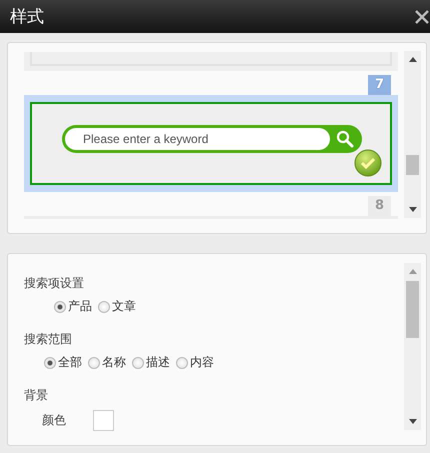  Describe the element at coordinates (27, 17) in the screenshot. I see `window-title: 样式` at that location.